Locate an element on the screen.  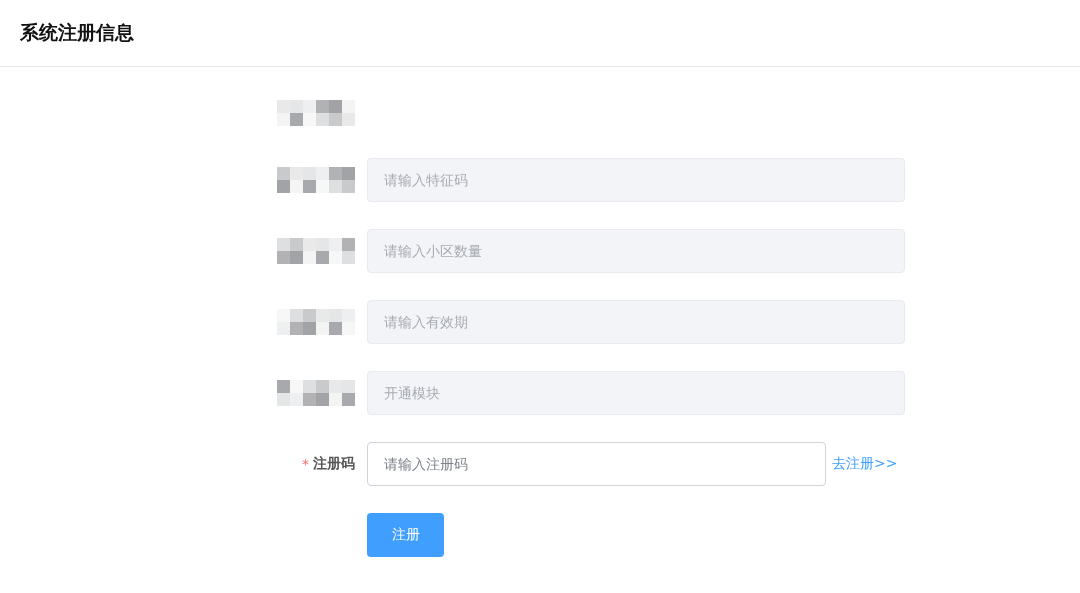
required-asterisk: * is located at coordinates (305, 464).